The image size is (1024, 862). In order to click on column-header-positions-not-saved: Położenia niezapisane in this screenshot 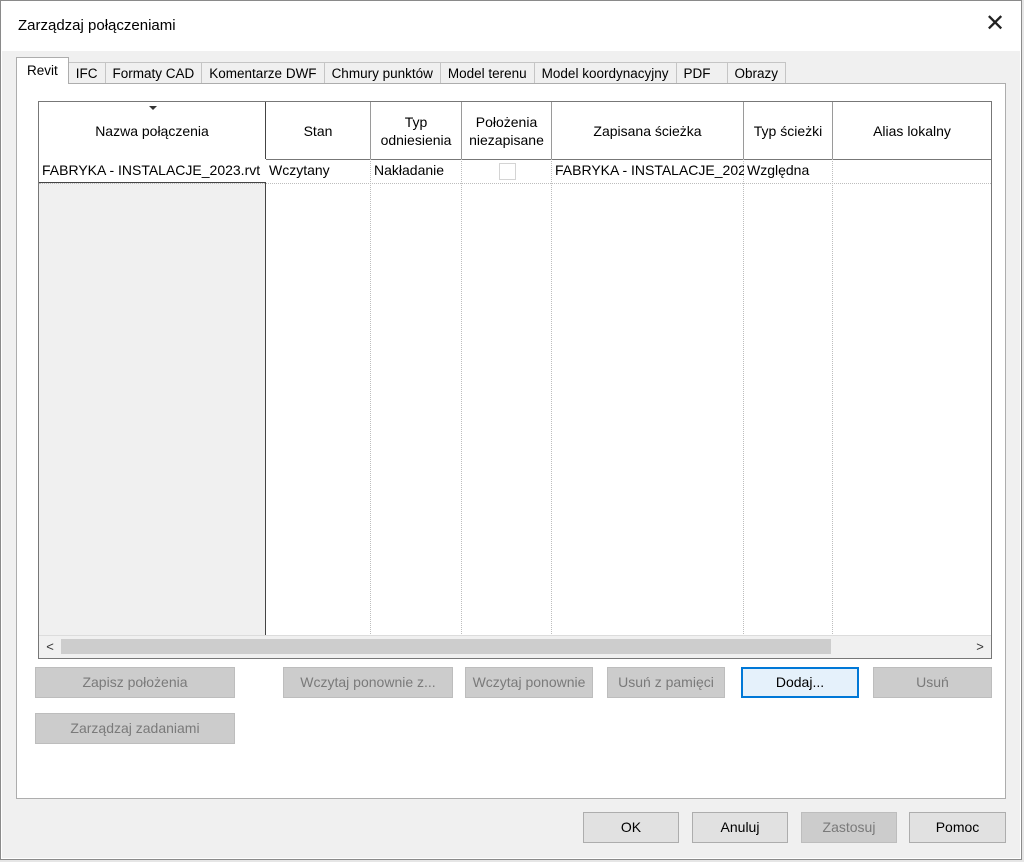, I will do `click(507, 130)`.